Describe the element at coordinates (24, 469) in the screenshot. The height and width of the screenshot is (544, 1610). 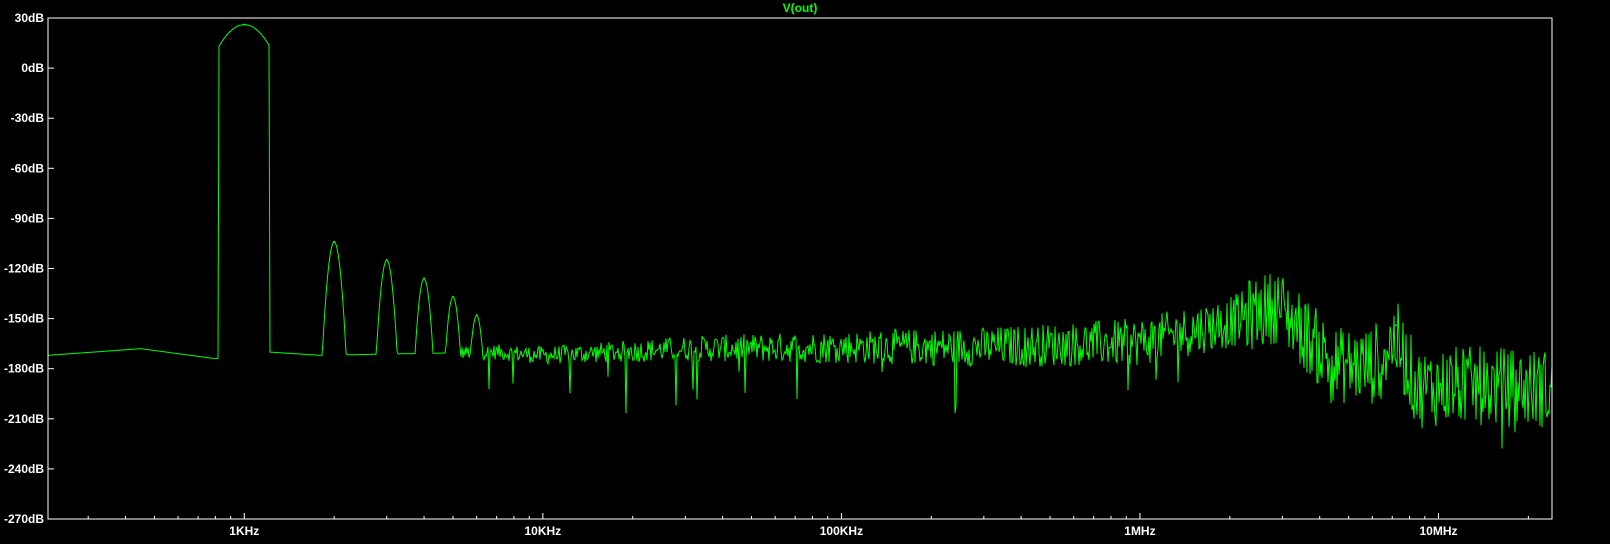
I see `y-tick-label: -240dB` at that location.